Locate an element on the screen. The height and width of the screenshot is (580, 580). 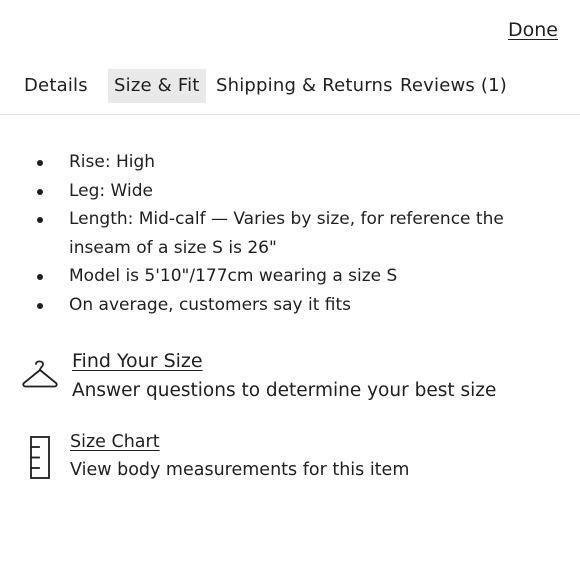
tab-size-fit: Size & Fit is located at coordinates (157, 86).